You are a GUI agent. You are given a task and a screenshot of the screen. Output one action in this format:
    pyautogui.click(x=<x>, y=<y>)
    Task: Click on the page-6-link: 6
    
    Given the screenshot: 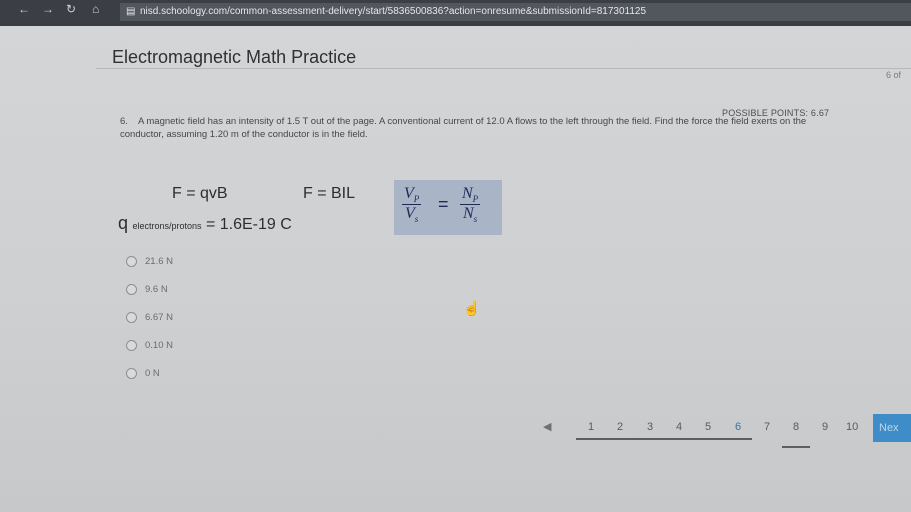 What is the action you would take?
    pyautogui.click(x=738, y=427)
    